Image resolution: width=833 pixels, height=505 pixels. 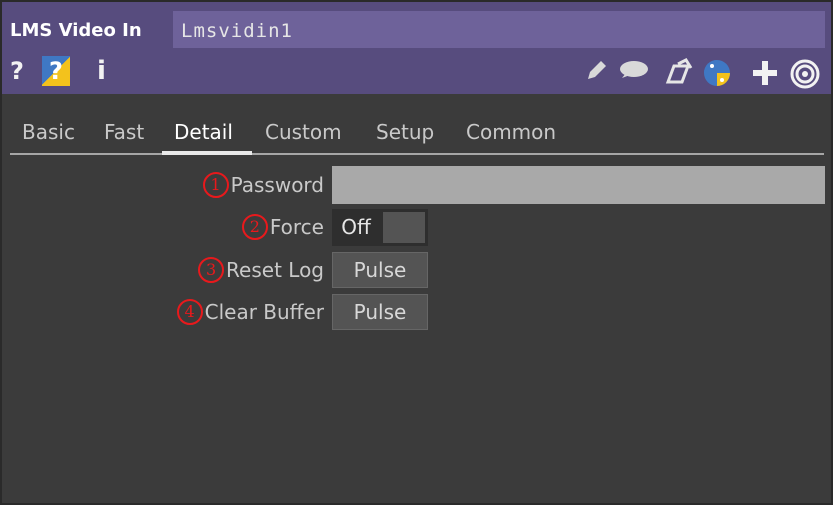 What do you see at coordinates (511, 132) in the screenshot?
I see `tab-common: Common` at bounding box center [511, 132].